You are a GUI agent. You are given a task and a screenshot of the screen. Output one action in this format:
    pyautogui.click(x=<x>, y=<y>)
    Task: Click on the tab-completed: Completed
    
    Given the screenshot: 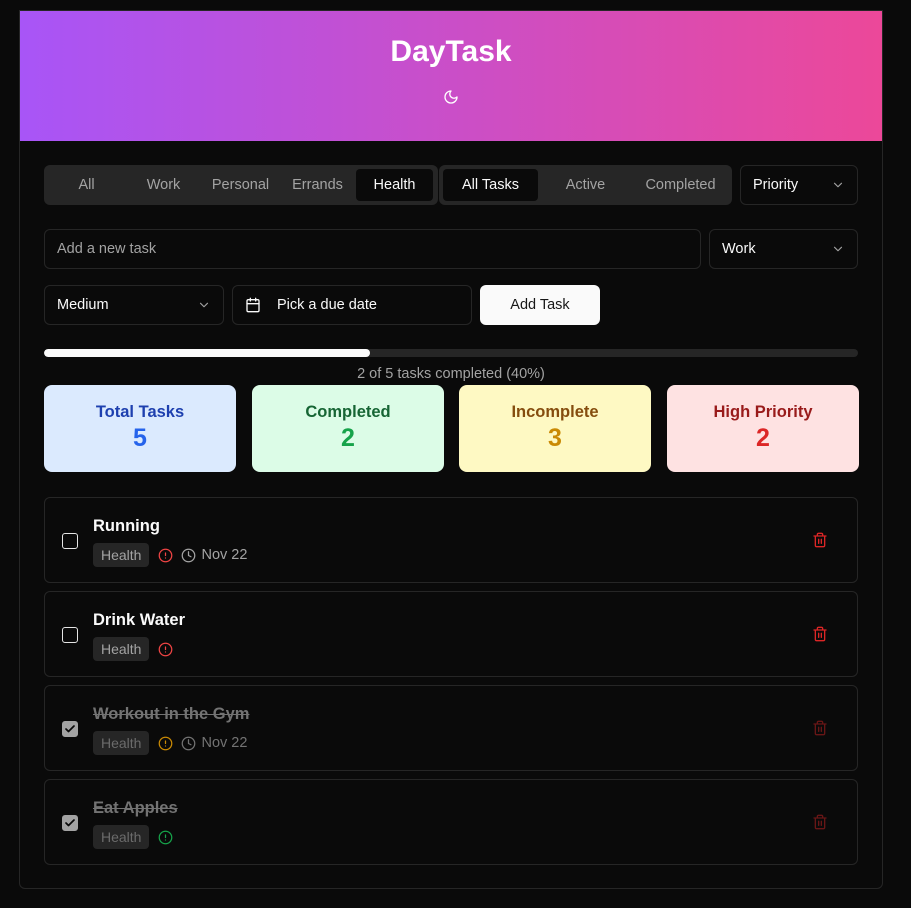 What is the action you would take?
    pyautogui.click(x=680, y=185)
    